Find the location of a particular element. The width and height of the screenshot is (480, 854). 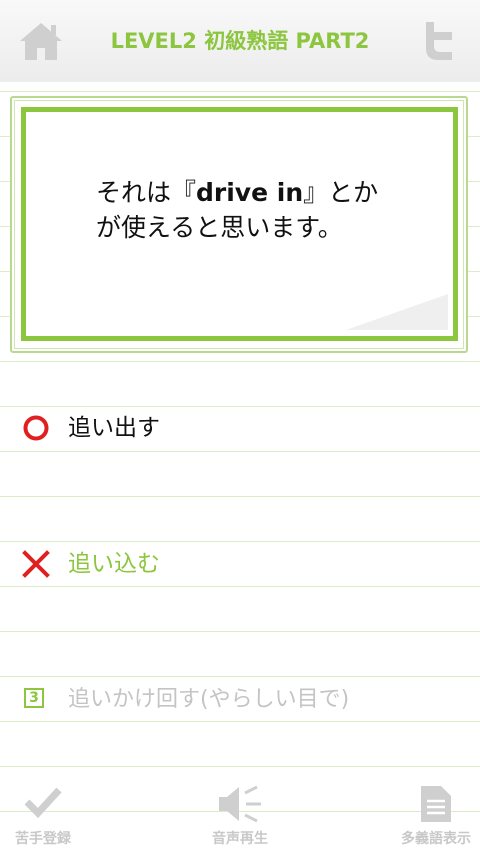

choice-item-2: 追い込む is located at coordinates (240, 563).